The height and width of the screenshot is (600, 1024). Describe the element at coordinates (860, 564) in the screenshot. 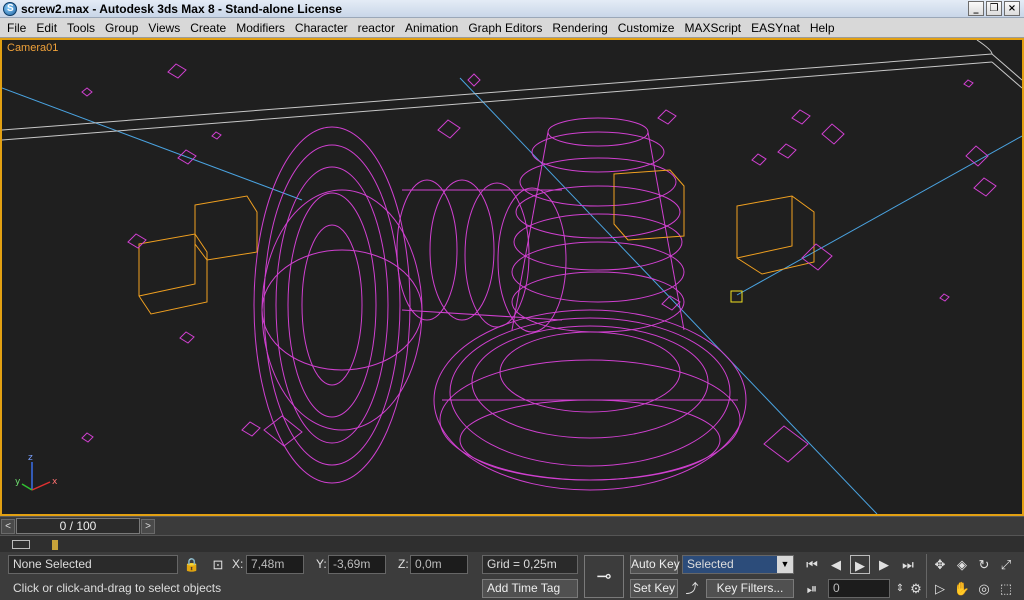

I see `play-icon: ▶` at that location.